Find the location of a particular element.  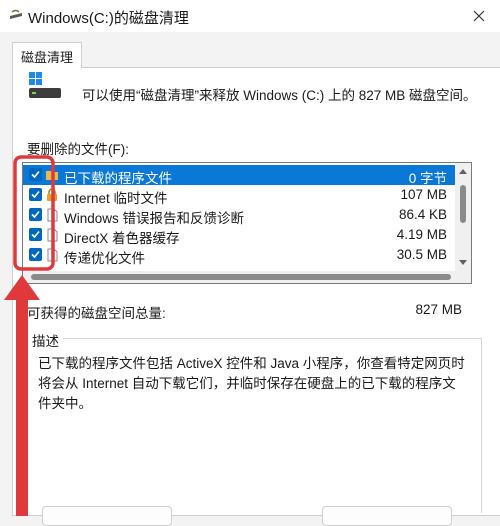

annotation-box is located at coordinates (34, 213).